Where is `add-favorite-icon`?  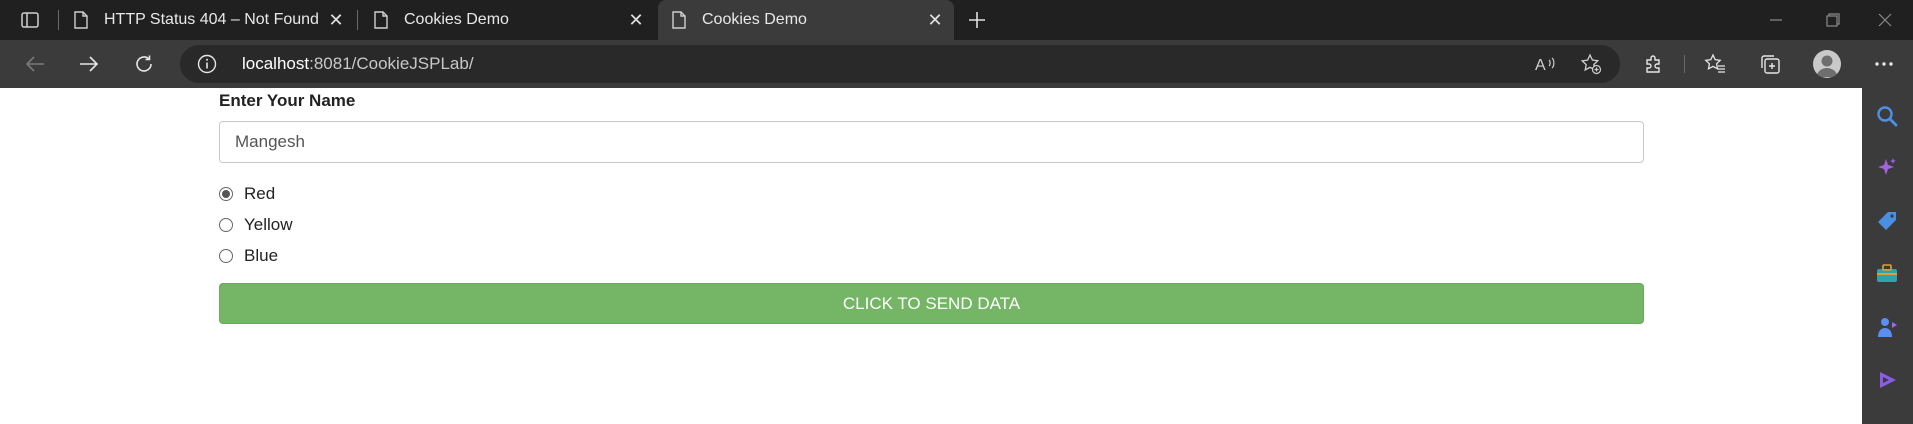 add-favorite-icon is located at coordinates (1591, 64).